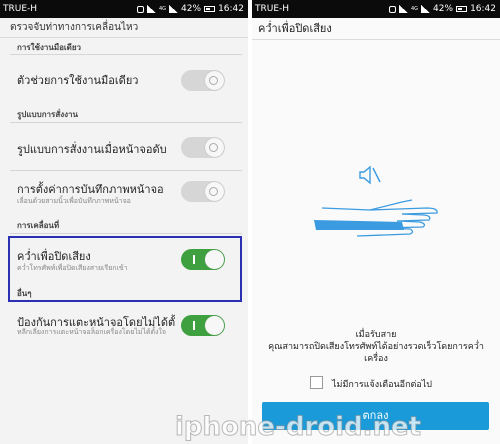 This screenshot has width=500, height=444. I want to click on screenoff-gesture-toggle, so click(203, 147).